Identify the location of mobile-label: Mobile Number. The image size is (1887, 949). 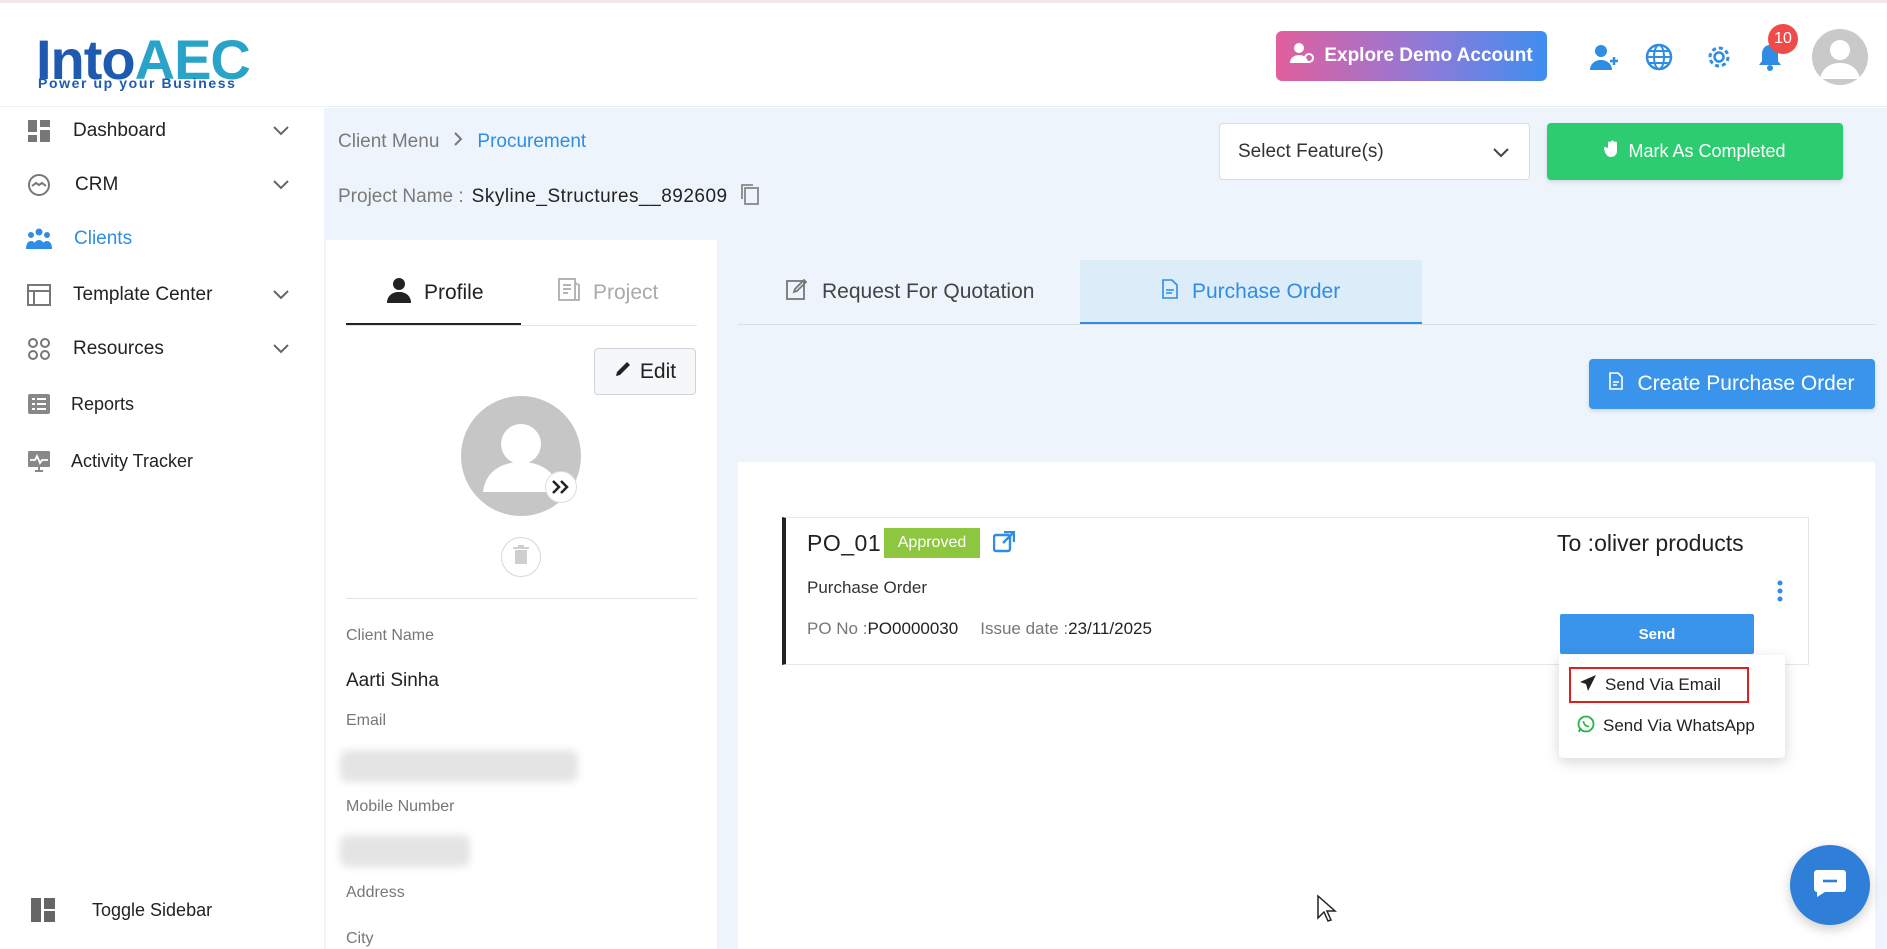
(400, 806).